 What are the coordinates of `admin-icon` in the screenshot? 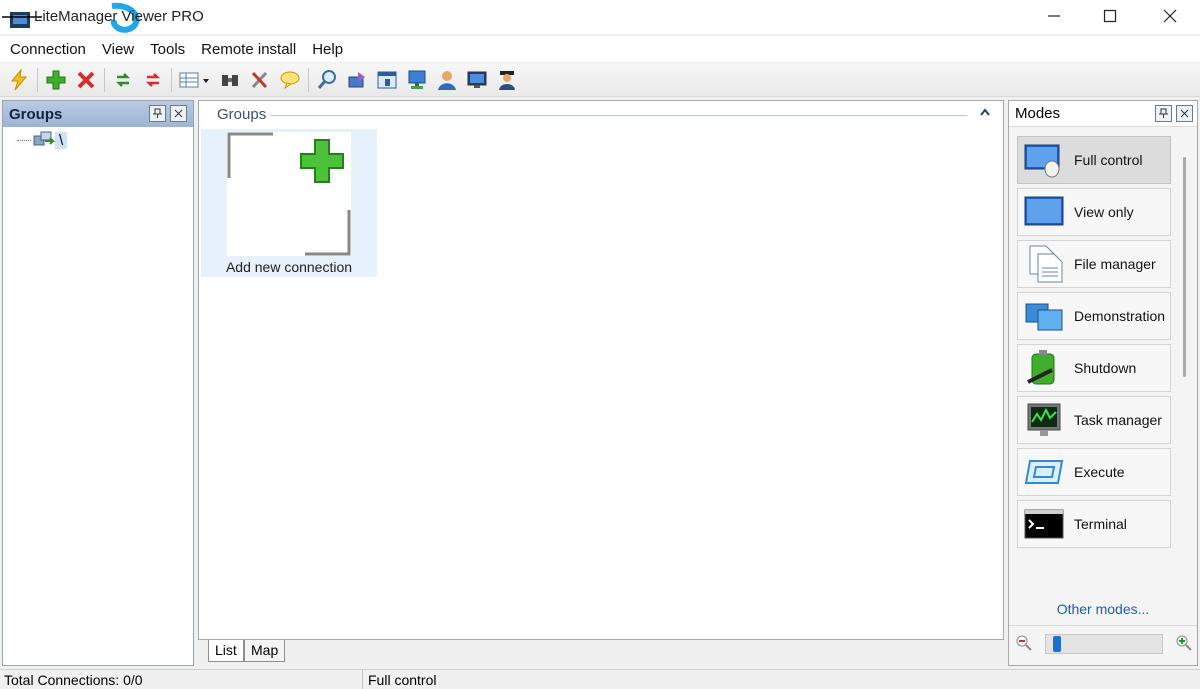 It's located at (507, 80).